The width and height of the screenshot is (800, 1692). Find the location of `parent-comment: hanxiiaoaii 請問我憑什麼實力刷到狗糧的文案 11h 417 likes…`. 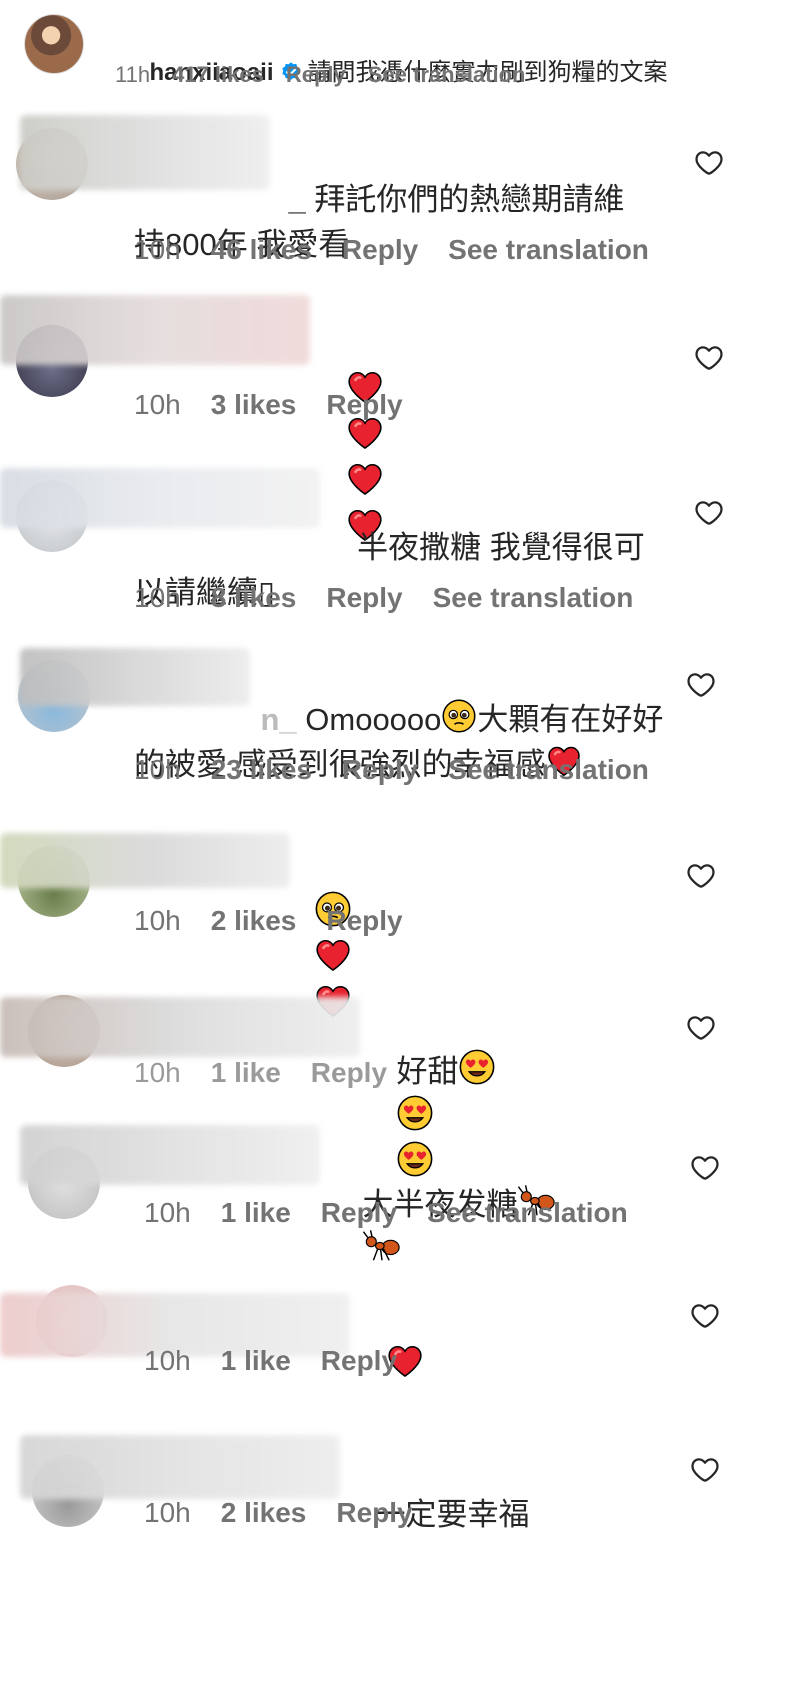

parent-comment: hanxiiaoaii 請問我憑什麼實力刷到狗糧的文案 11h 417 likes… is located at coordinates (400, 55).